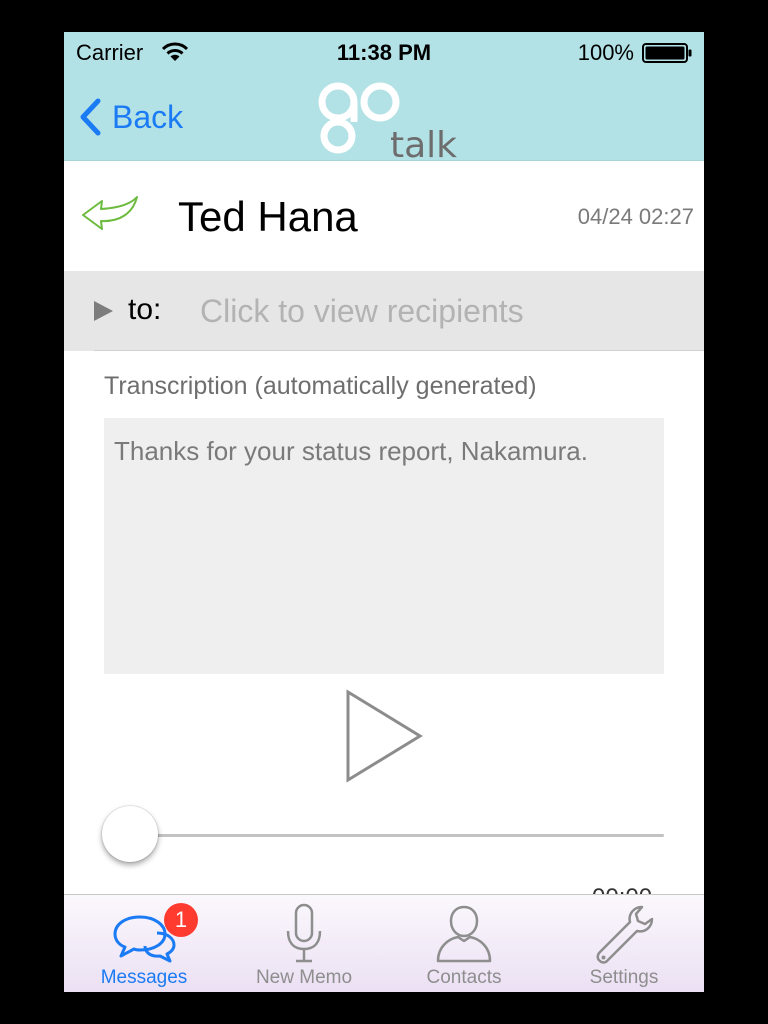 This screenshot has width=768, height=1024. I want to click on tab-contacts: Contacts, so click(464, 943).